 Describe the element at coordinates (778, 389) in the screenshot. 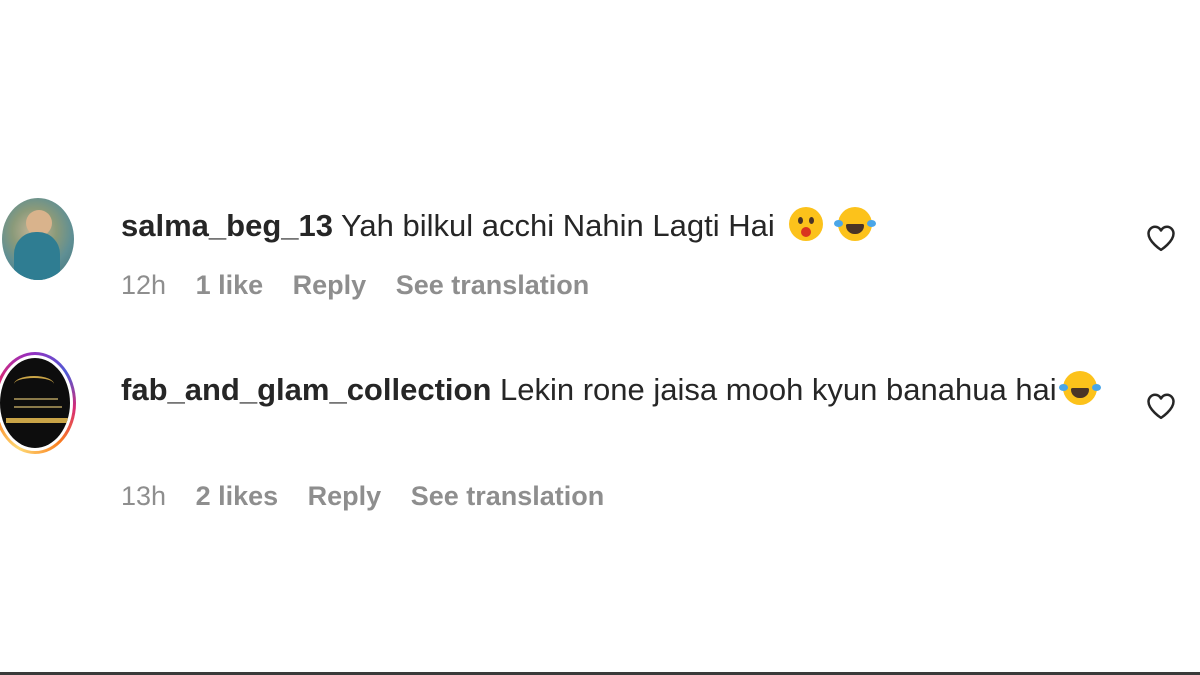

I see `comment-body: Lekin rone jaisa mooh kyun banahua hai` at that location.